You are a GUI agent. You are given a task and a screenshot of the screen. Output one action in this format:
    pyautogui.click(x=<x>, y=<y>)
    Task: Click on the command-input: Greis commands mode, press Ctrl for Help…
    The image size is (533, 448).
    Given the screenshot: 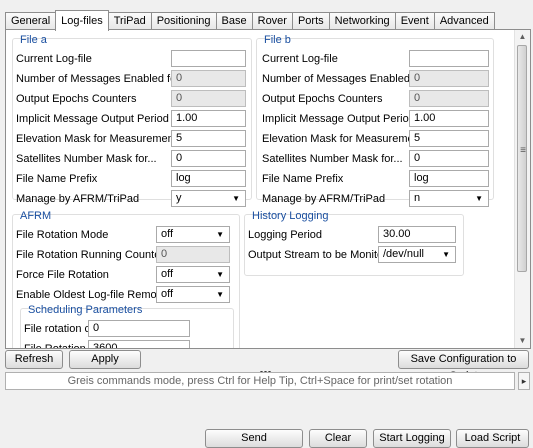 What is the action you would take?
    pyautogui.click(x=260, y=381)
    